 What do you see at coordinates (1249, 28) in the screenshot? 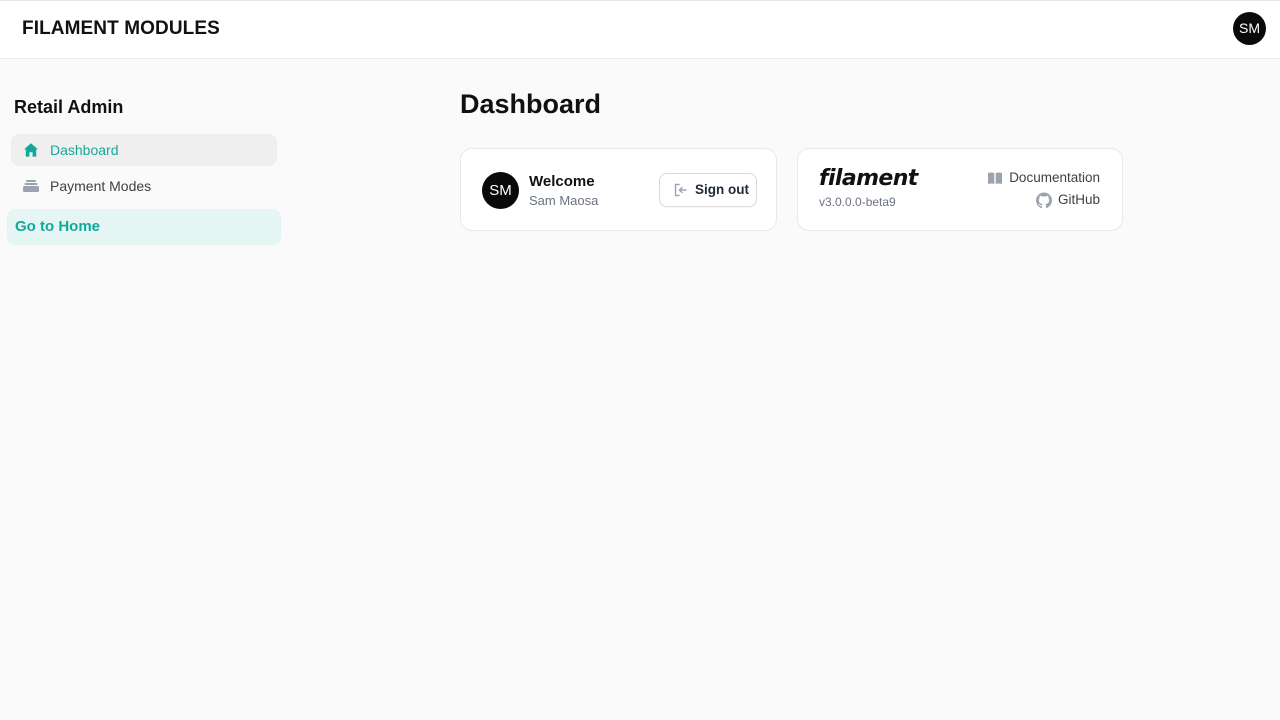
I see `user-avatar: SM` at bounding box center [1249, 28].